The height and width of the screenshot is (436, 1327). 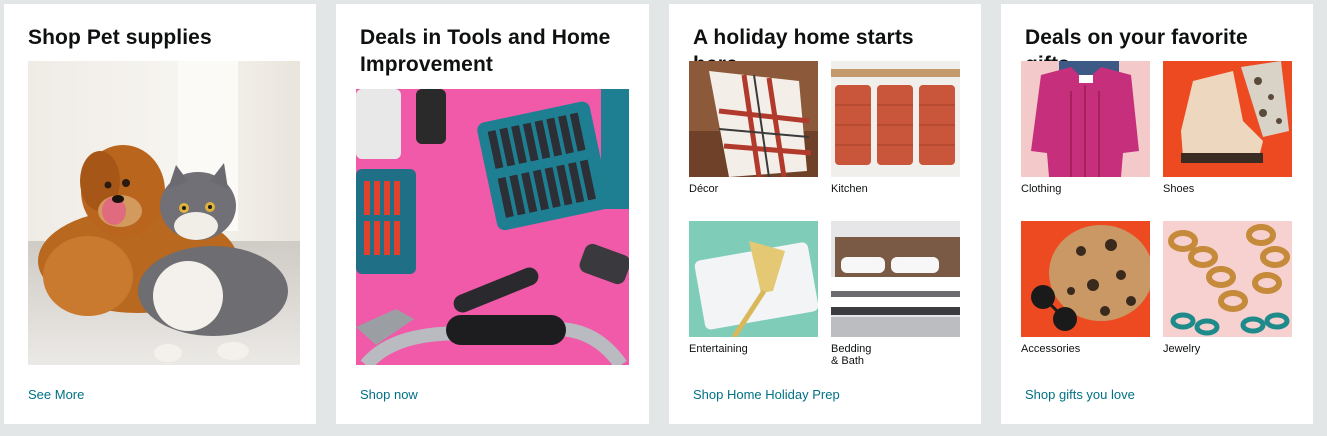 I want to click on tile-accessories, so click(x=1085, y=279).